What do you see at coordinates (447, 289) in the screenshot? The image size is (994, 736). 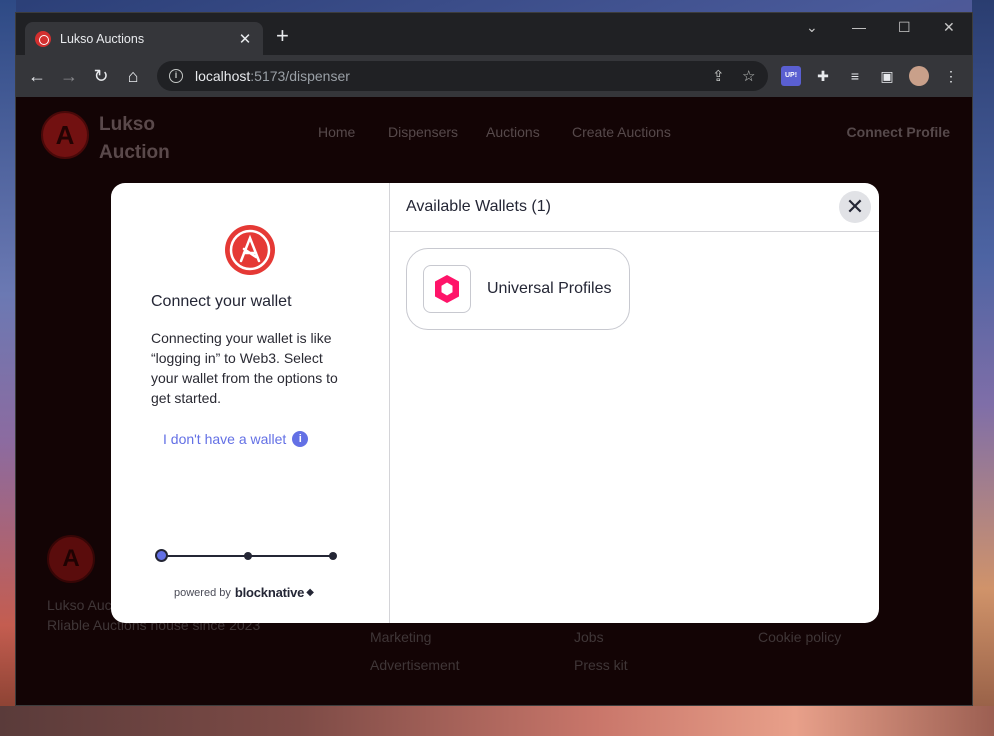 I see `universal-profiles-icon` at bounding box center [447, 289].